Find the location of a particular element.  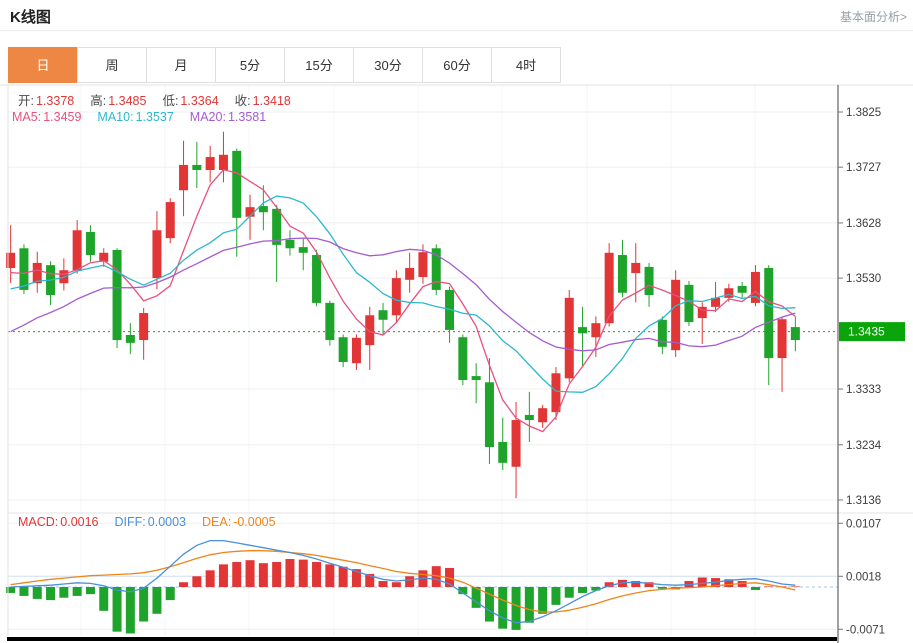

y-axis-label: 1.3825 is located at coordinates (863, 113).